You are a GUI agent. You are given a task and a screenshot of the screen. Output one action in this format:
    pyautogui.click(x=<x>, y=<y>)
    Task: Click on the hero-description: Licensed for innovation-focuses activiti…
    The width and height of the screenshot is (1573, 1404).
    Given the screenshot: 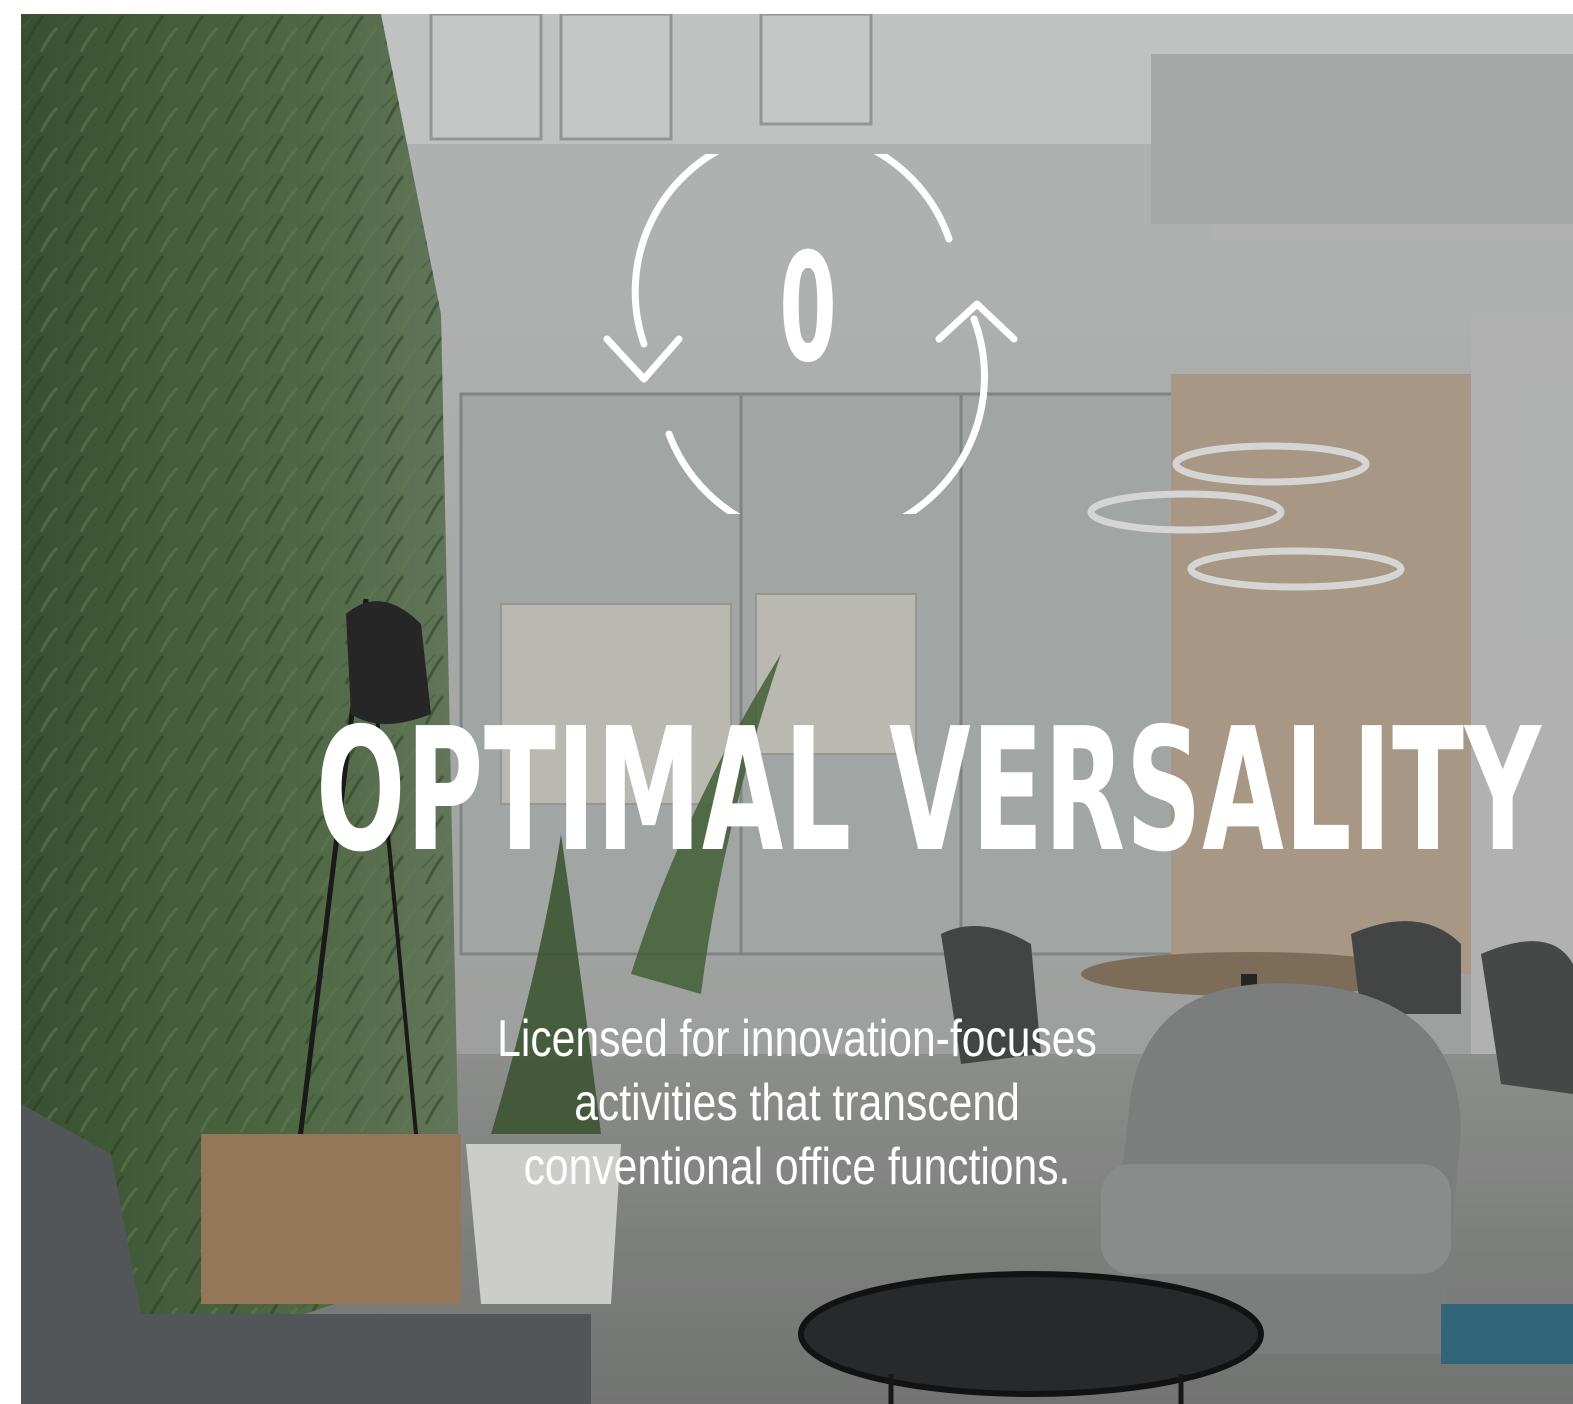 What is the action you would take?
    pyautogui.click(x=797, y=1103)
    